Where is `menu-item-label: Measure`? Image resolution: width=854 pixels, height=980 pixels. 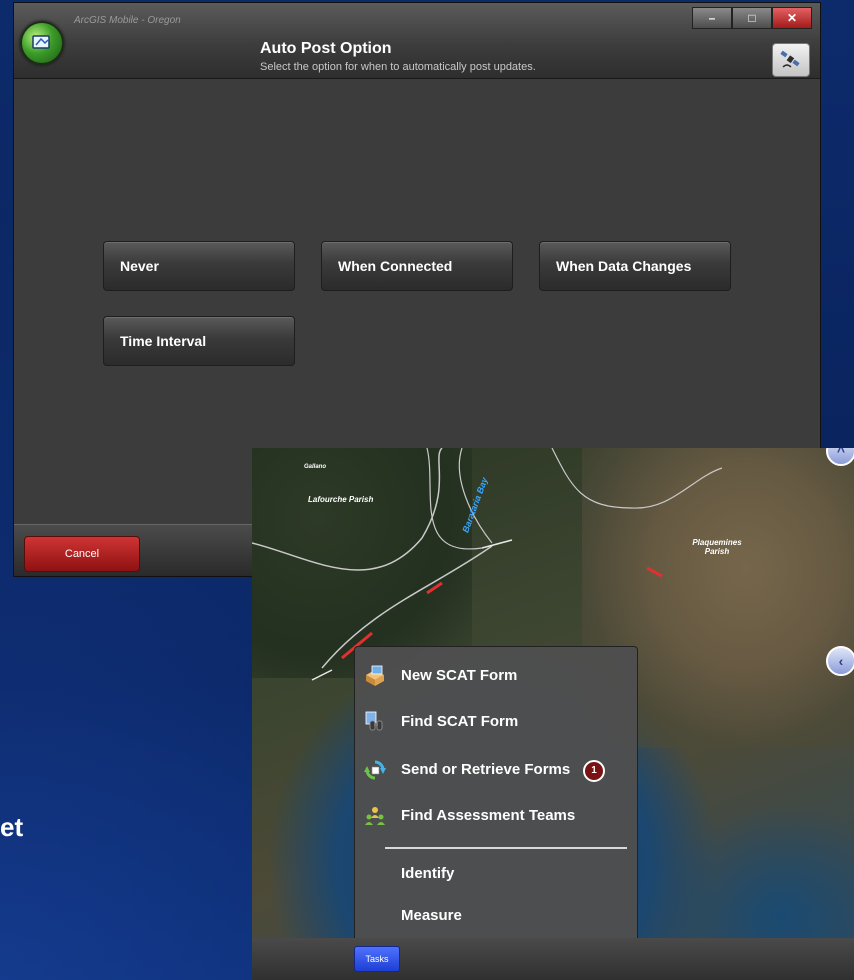 menu-item-label: Measure is located at coordinates (431, 915).